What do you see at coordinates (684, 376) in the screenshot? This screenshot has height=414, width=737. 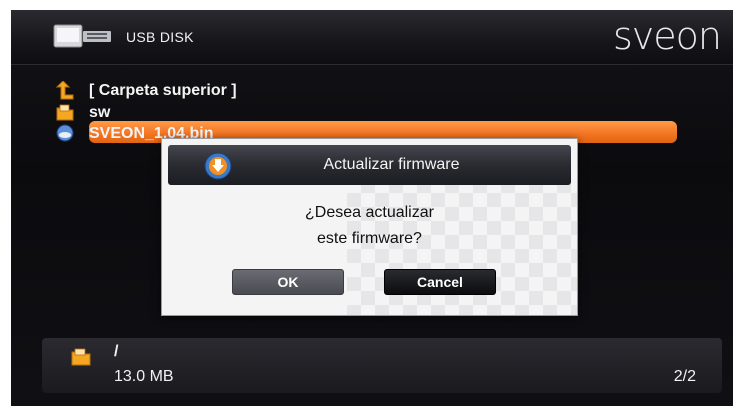 I see `page-indicator: 2/2` at bounding box center [684, 376].